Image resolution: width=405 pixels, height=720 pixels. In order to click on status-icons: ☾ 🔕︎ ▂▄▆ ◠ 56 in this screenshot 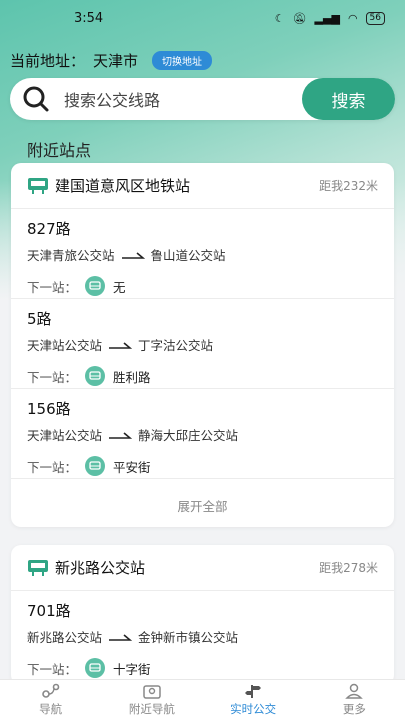, I will do `click(329, 18)`.